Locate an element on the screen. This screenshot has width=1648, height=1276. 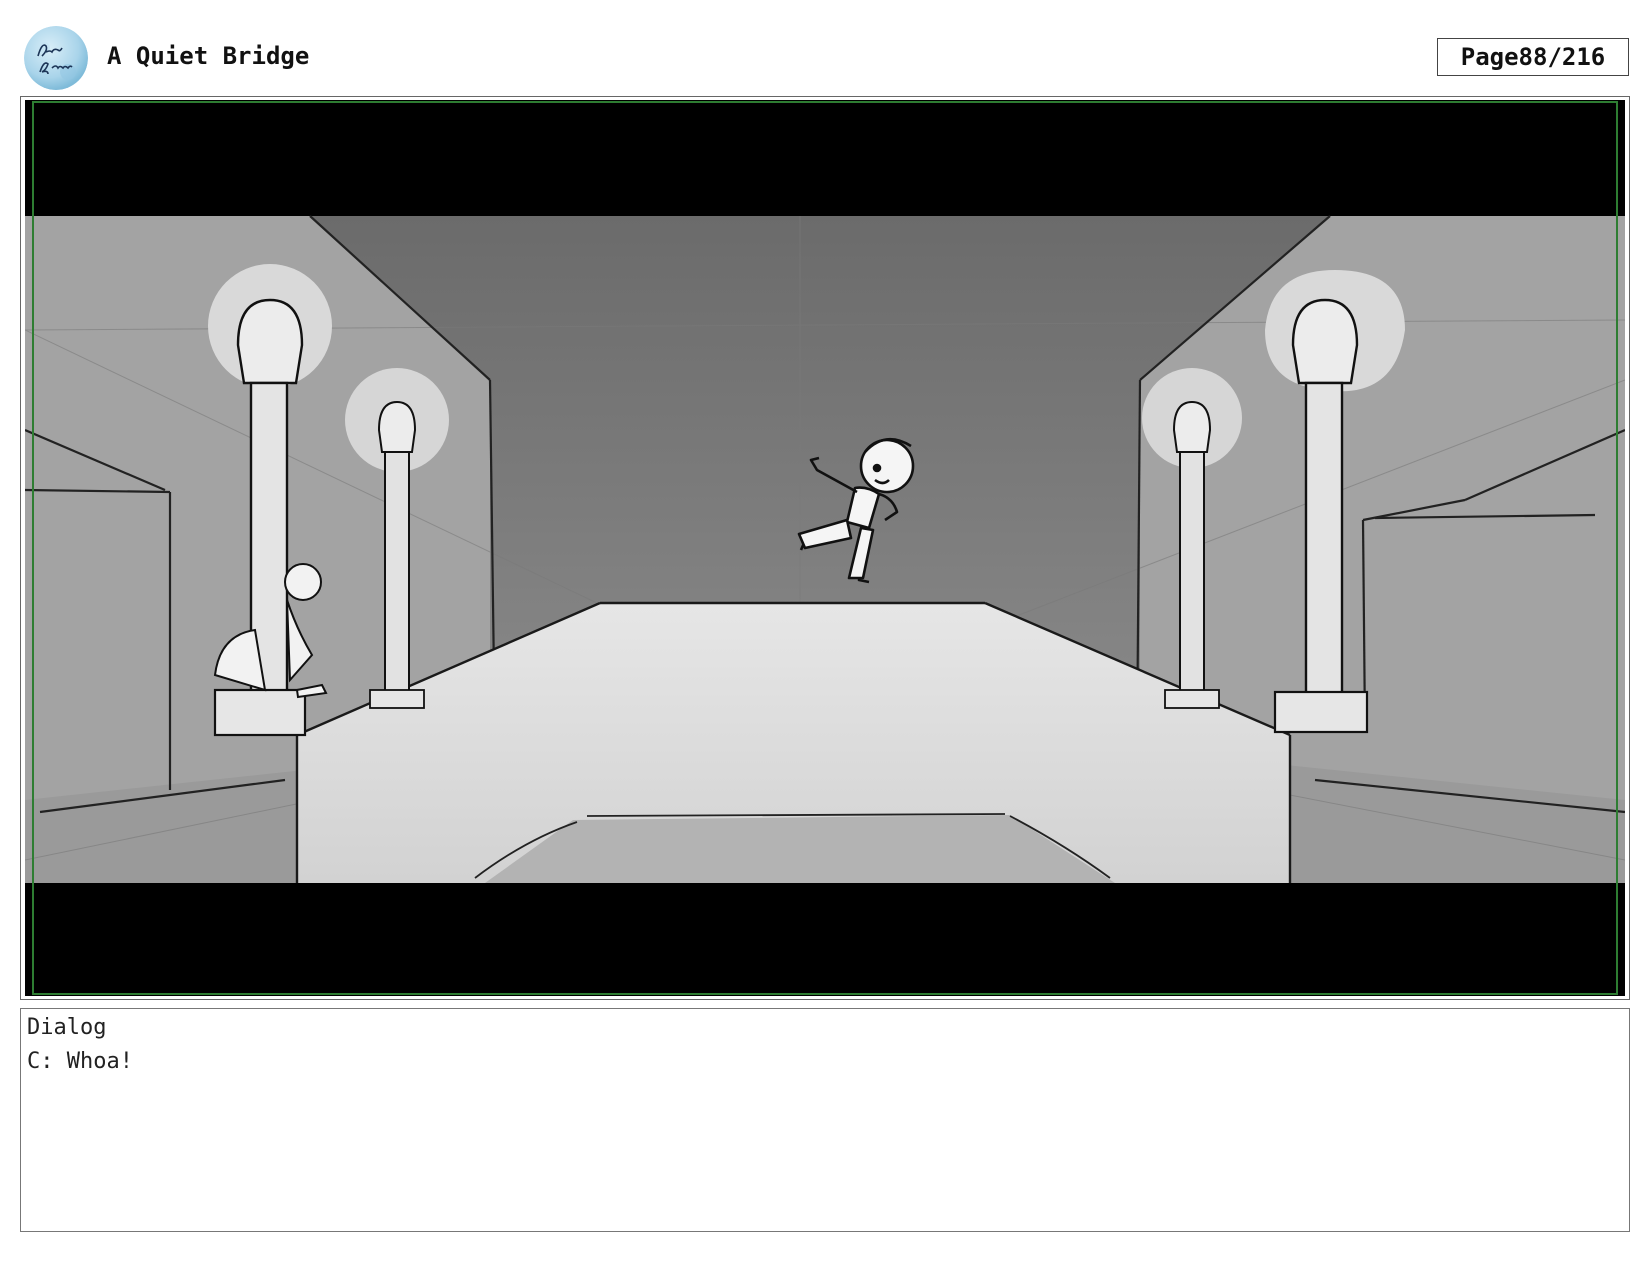
page-number: 88/216 is located at coordinates (1562, 57).